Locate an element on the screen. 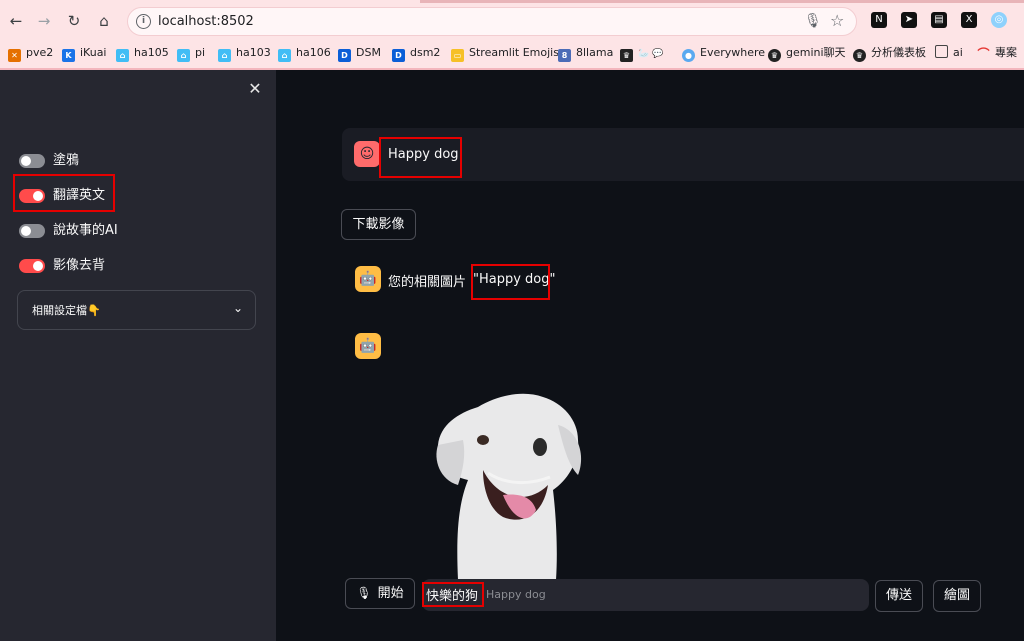  home-icon: ⌂ is located at coordinates (104, 21).